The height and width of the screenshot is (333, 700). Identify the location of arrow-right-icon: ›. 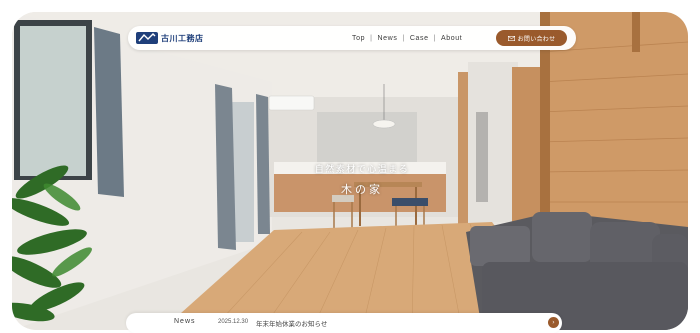
(553, 322).